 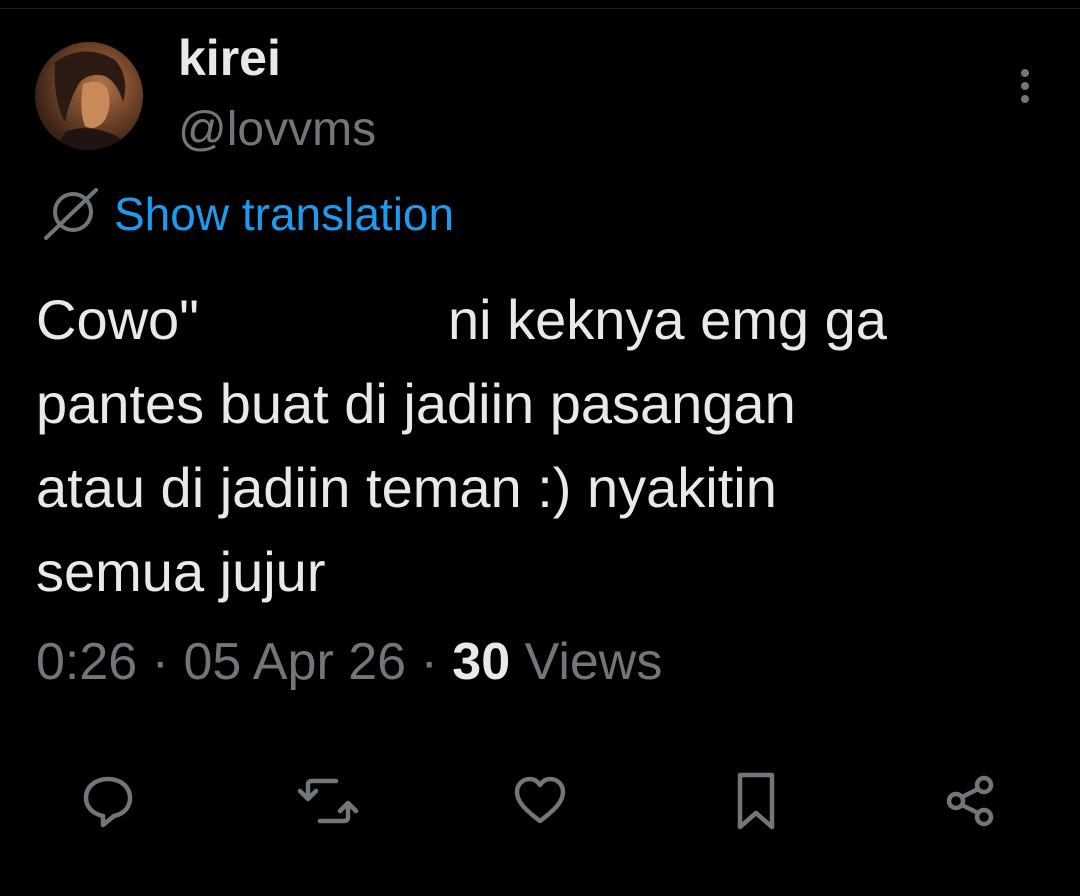 I want to click on tweet-meta: 0:26 · 05 Apr 26 · 30 Views, so click(x=349, y=662).